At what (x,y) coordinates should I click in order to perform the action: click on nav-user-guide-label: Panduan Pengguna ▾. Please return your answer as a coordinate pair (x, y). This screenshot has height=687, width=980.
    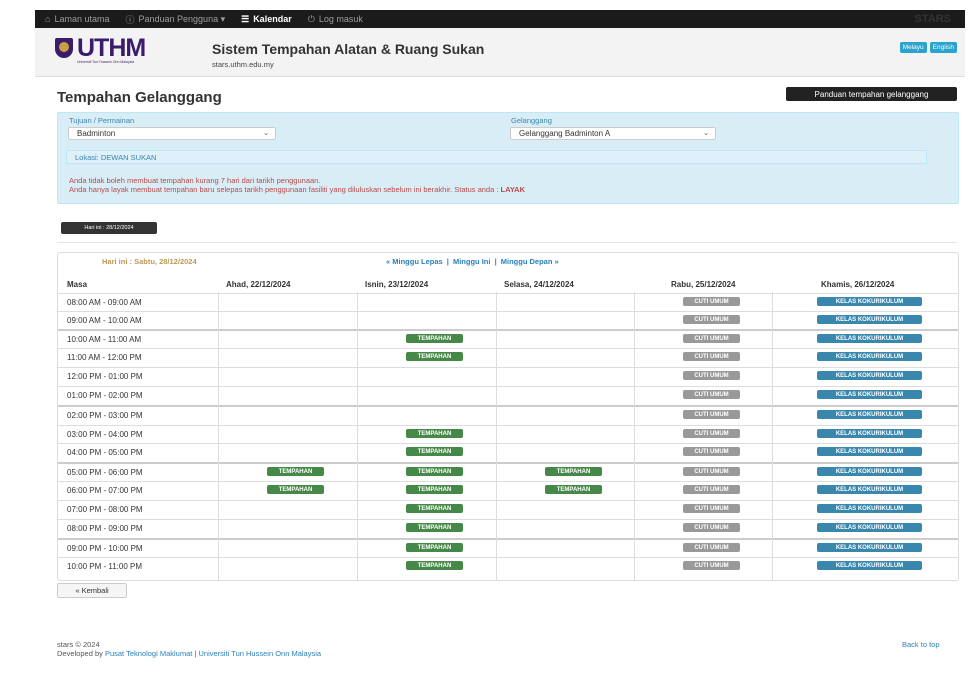
    Looking at the image, I should click on (182, 18).